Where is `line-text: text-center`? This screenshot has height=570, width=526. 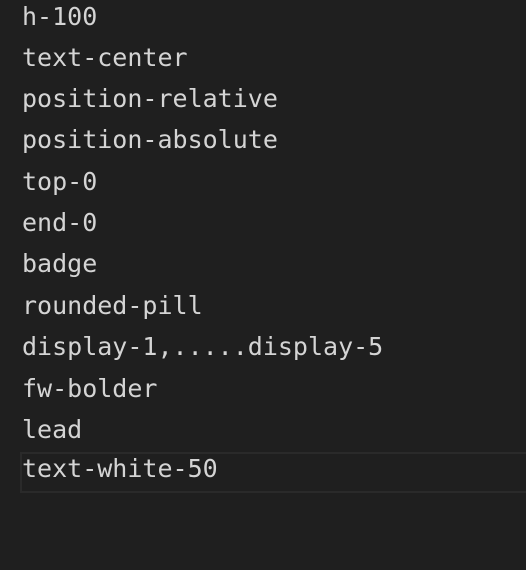
line-text: text-center is located at coordinates (105, 57).